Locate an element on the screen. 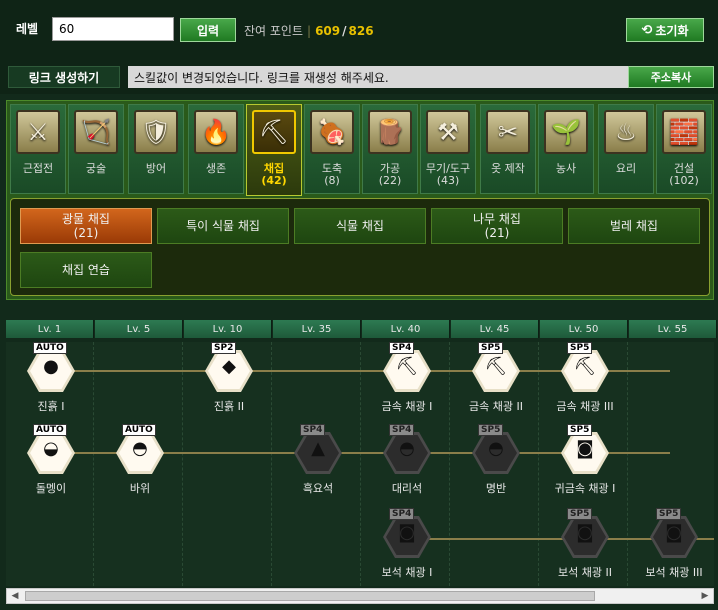 Image resolution: width=718 pixels, height=610 pixels. skill-node: SP2 ◆ is located at coordinates (229, 368).